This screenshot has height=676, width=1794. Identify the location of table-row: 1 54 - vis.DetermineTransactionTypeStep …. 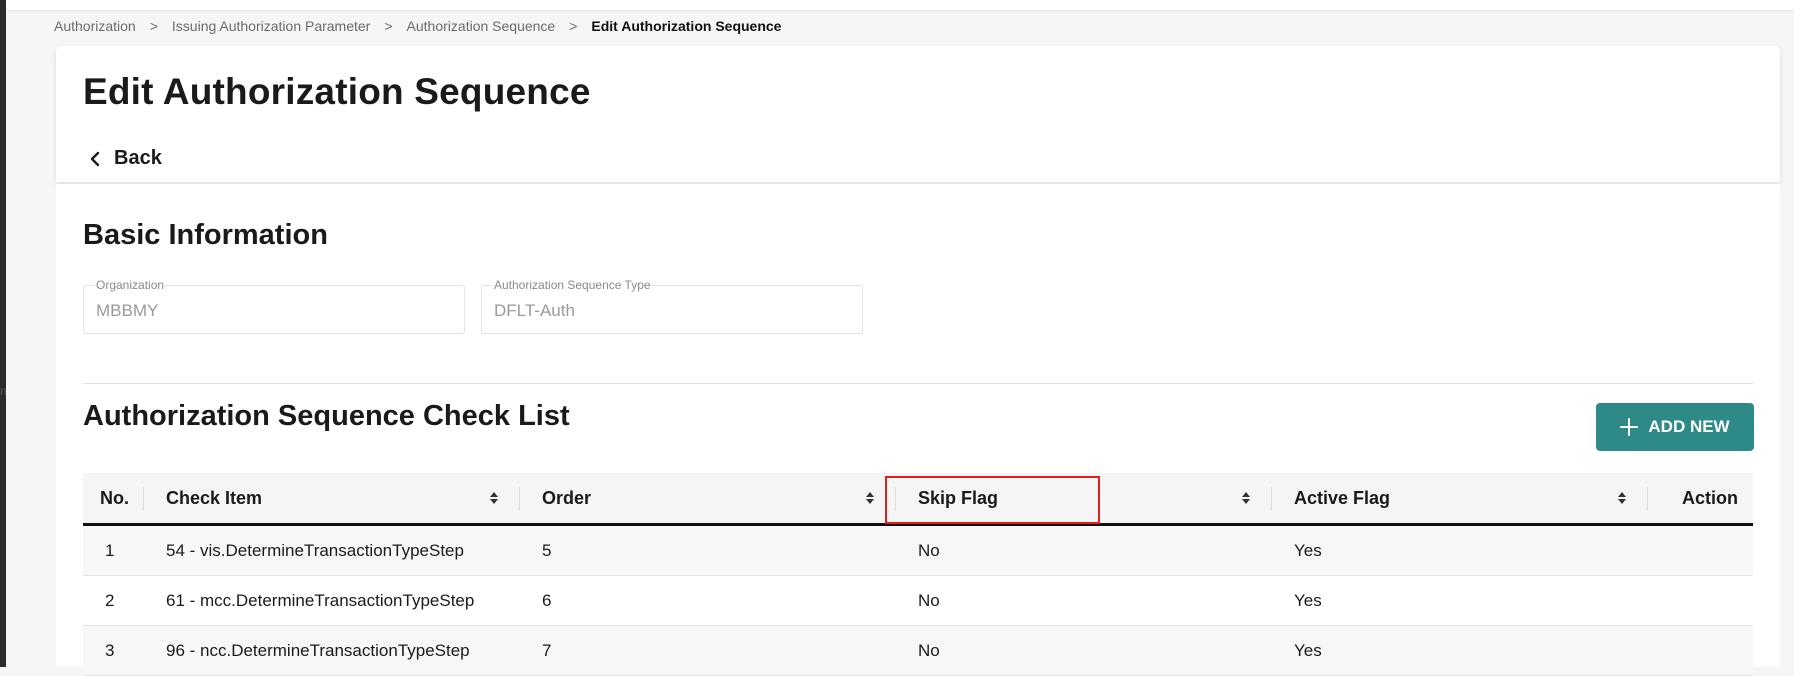
(918, 551).